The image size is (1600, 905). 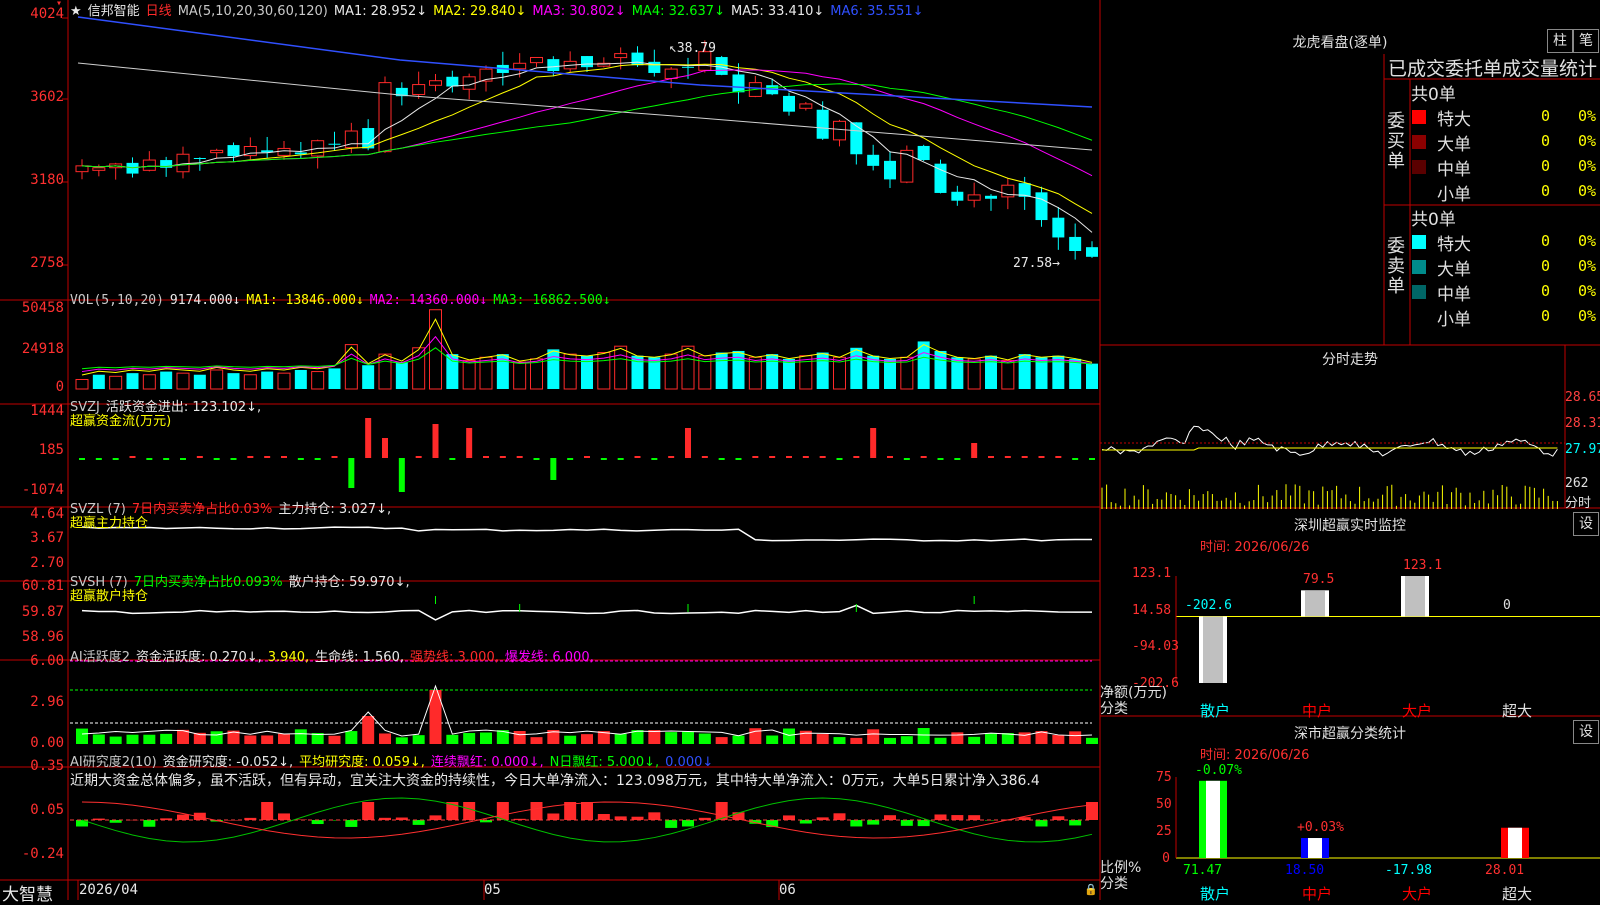 I want to click on vol-tick-1: 50458, so click(x=42, y=308).